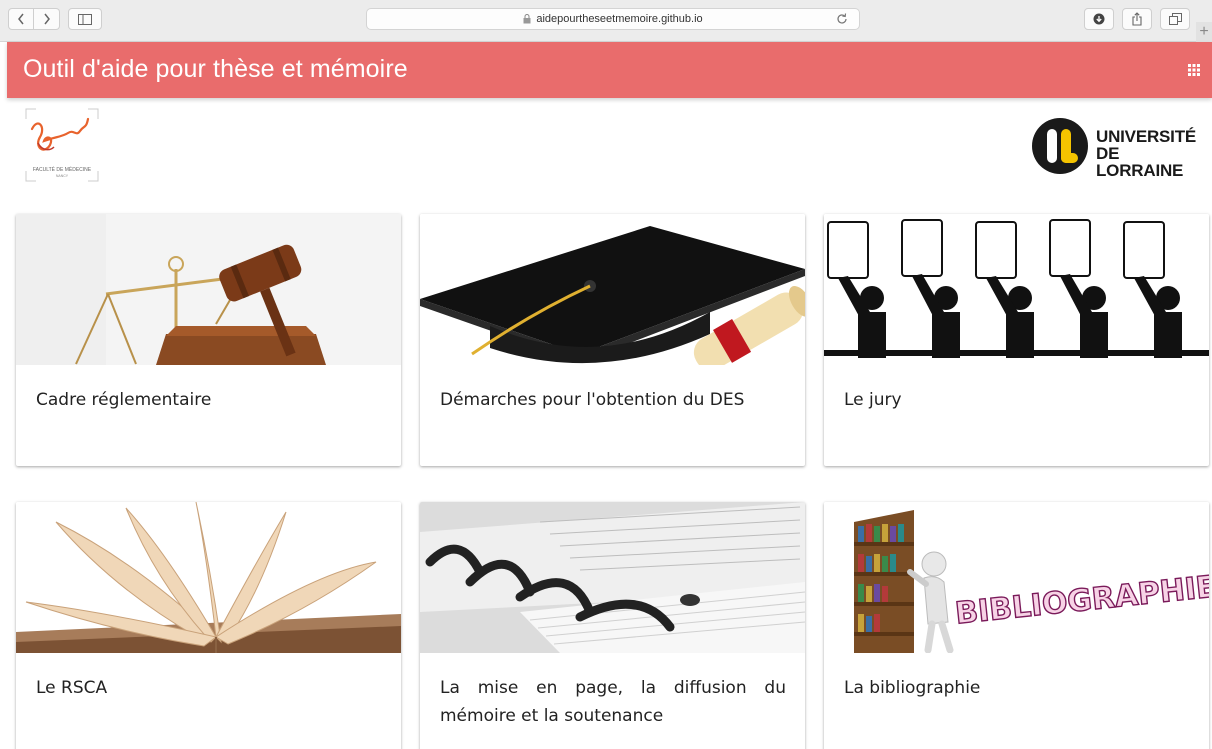 This screenshot has width=1212, height=749. I want to click on share-button, so click(1137, 19).